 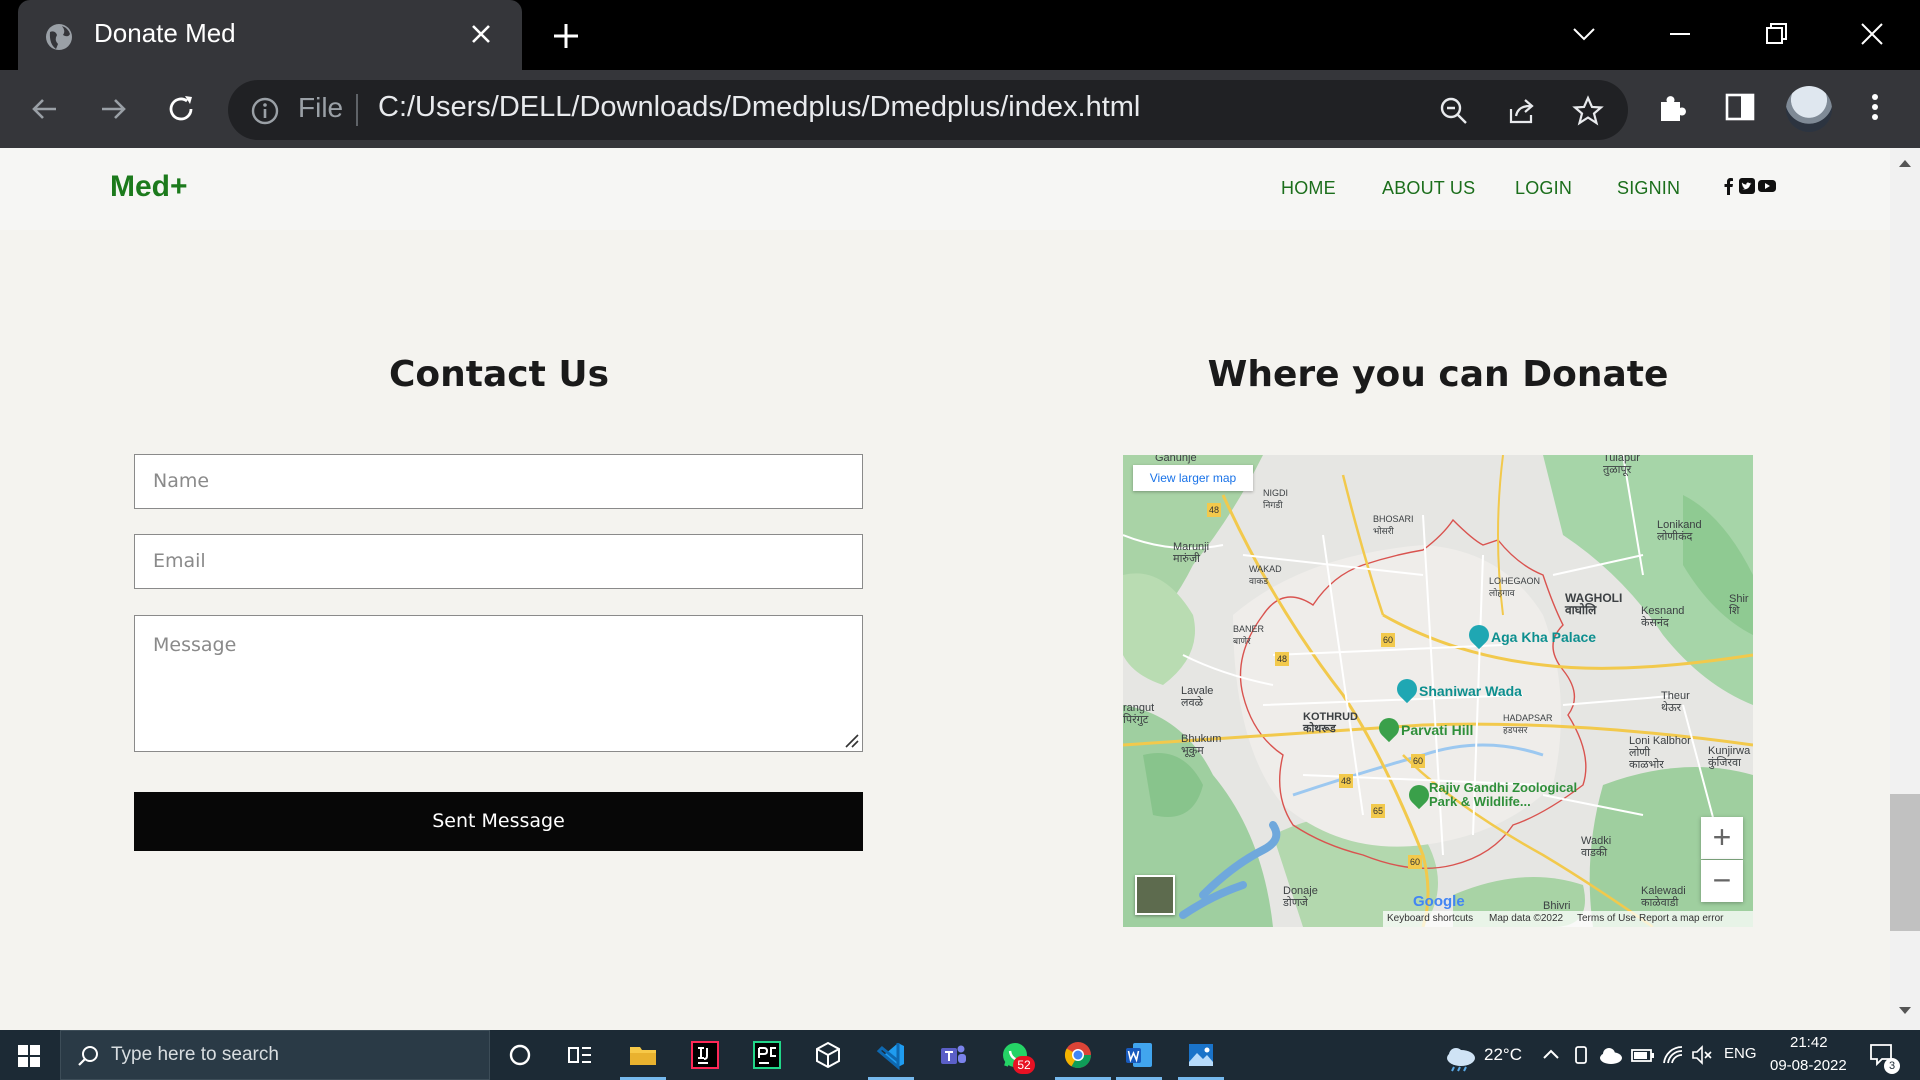 What do you see at coordinates (498, 683) in the screenshot?
I see `message-textarea: Message` at bounding box center [498, 683].